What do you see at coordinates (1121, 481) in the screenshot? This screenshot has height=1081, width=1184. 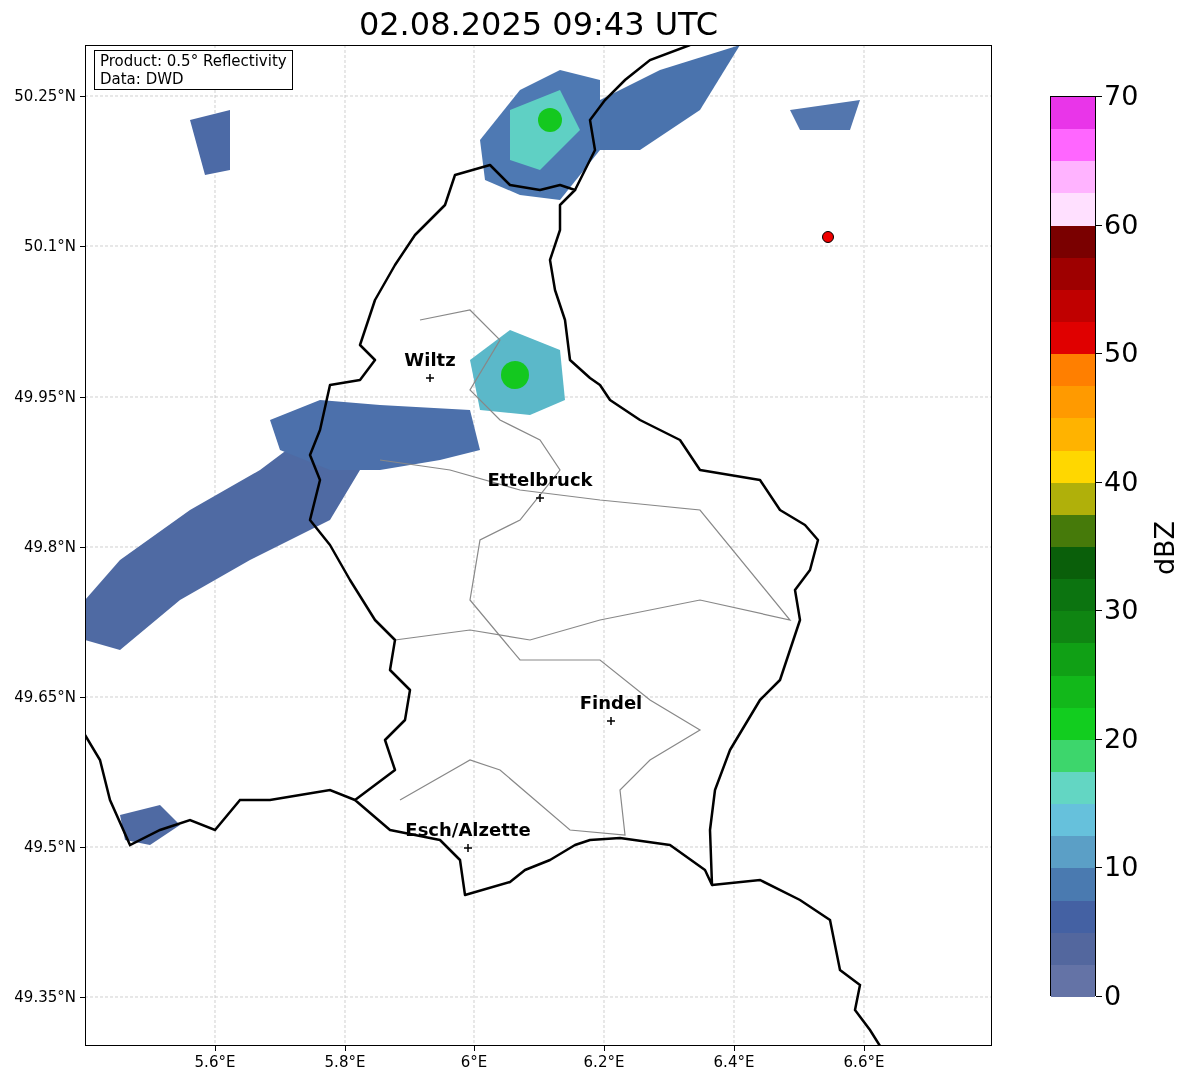 I see `colorbar-tick-label: 40` at bounding box center [1121, 481].